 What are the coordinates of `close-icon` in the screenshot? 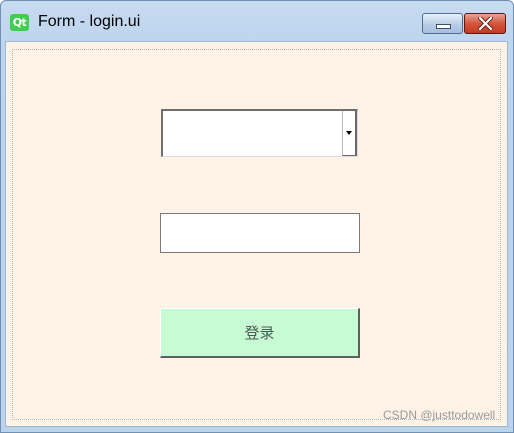 It's located at (485, 23).